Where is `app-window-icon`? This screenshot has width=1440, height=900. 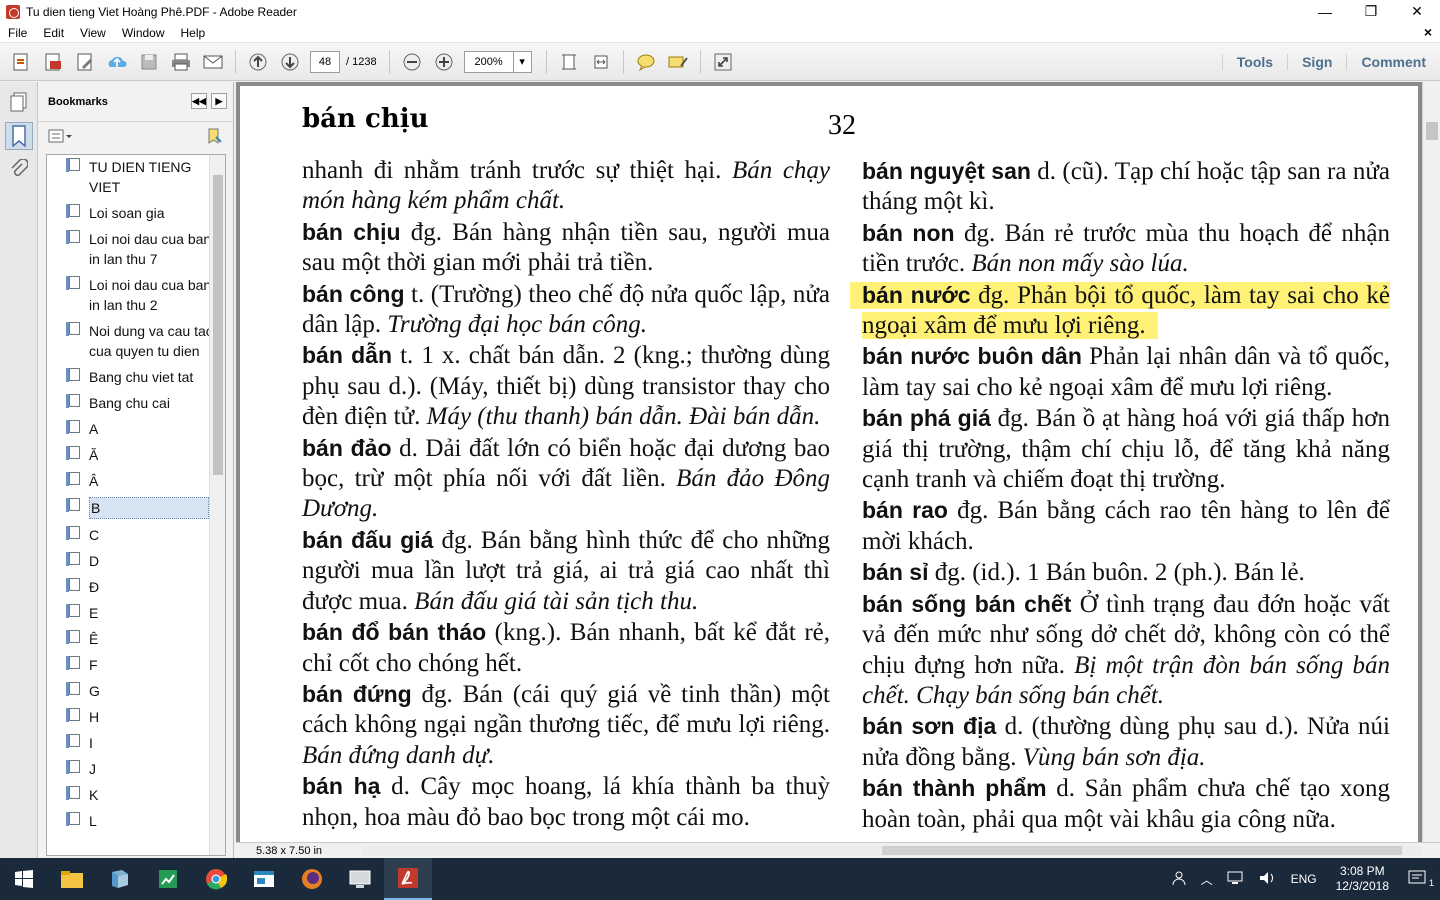
app-window-icon is located at coordinates (264, 879).